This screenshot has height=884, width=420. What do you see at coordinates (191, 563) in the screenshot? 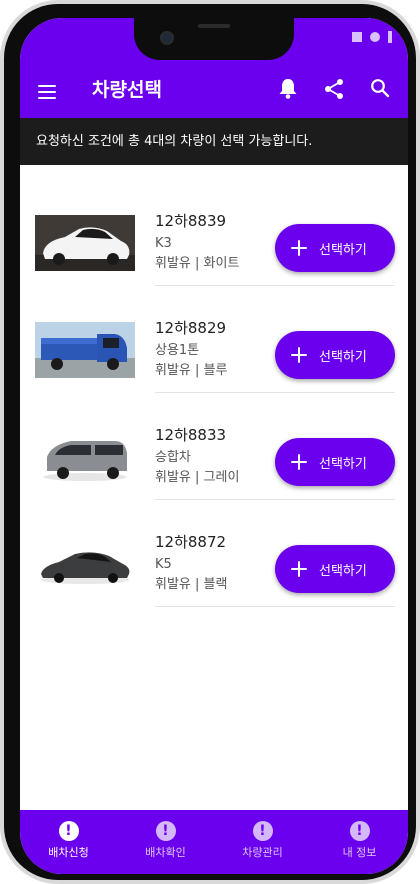
I see `vehicle-info: 12하8872 K5 휘발유 | 블랙` at bounding box center [191, 563].